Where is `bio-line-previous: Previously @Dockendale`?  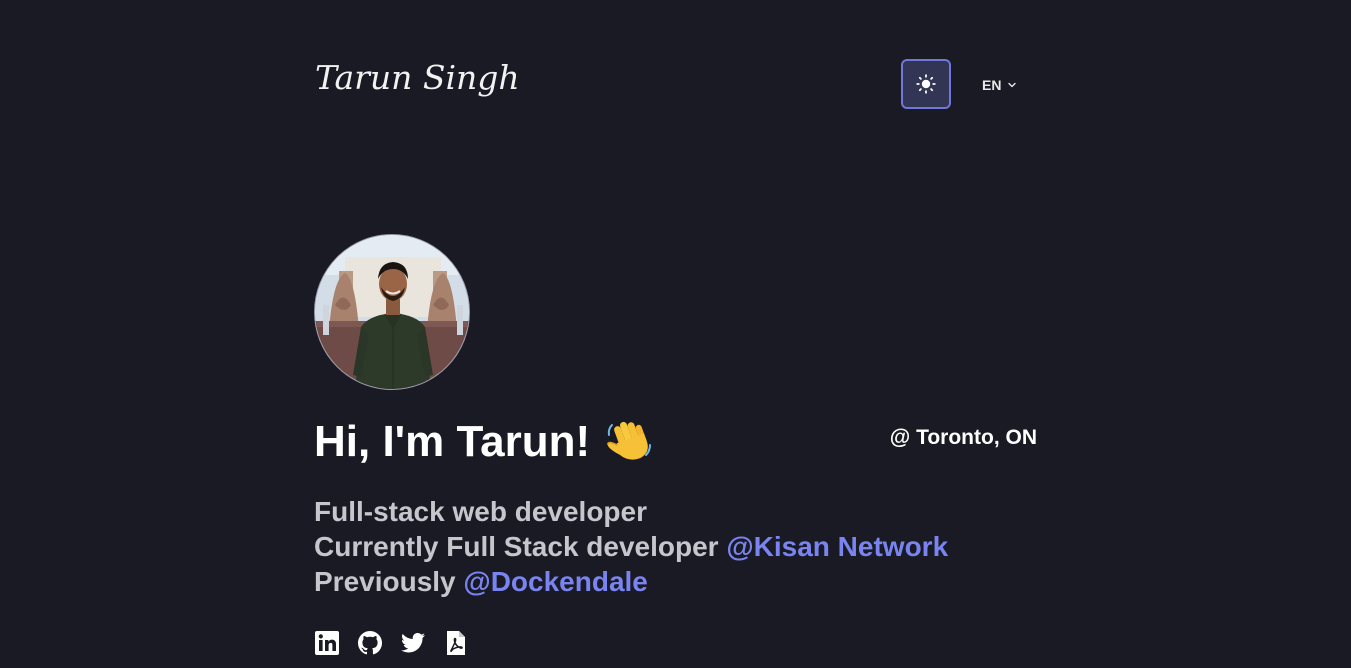 bio-line-previous: Previously @Dockendale is located at coordinates (631, 581).